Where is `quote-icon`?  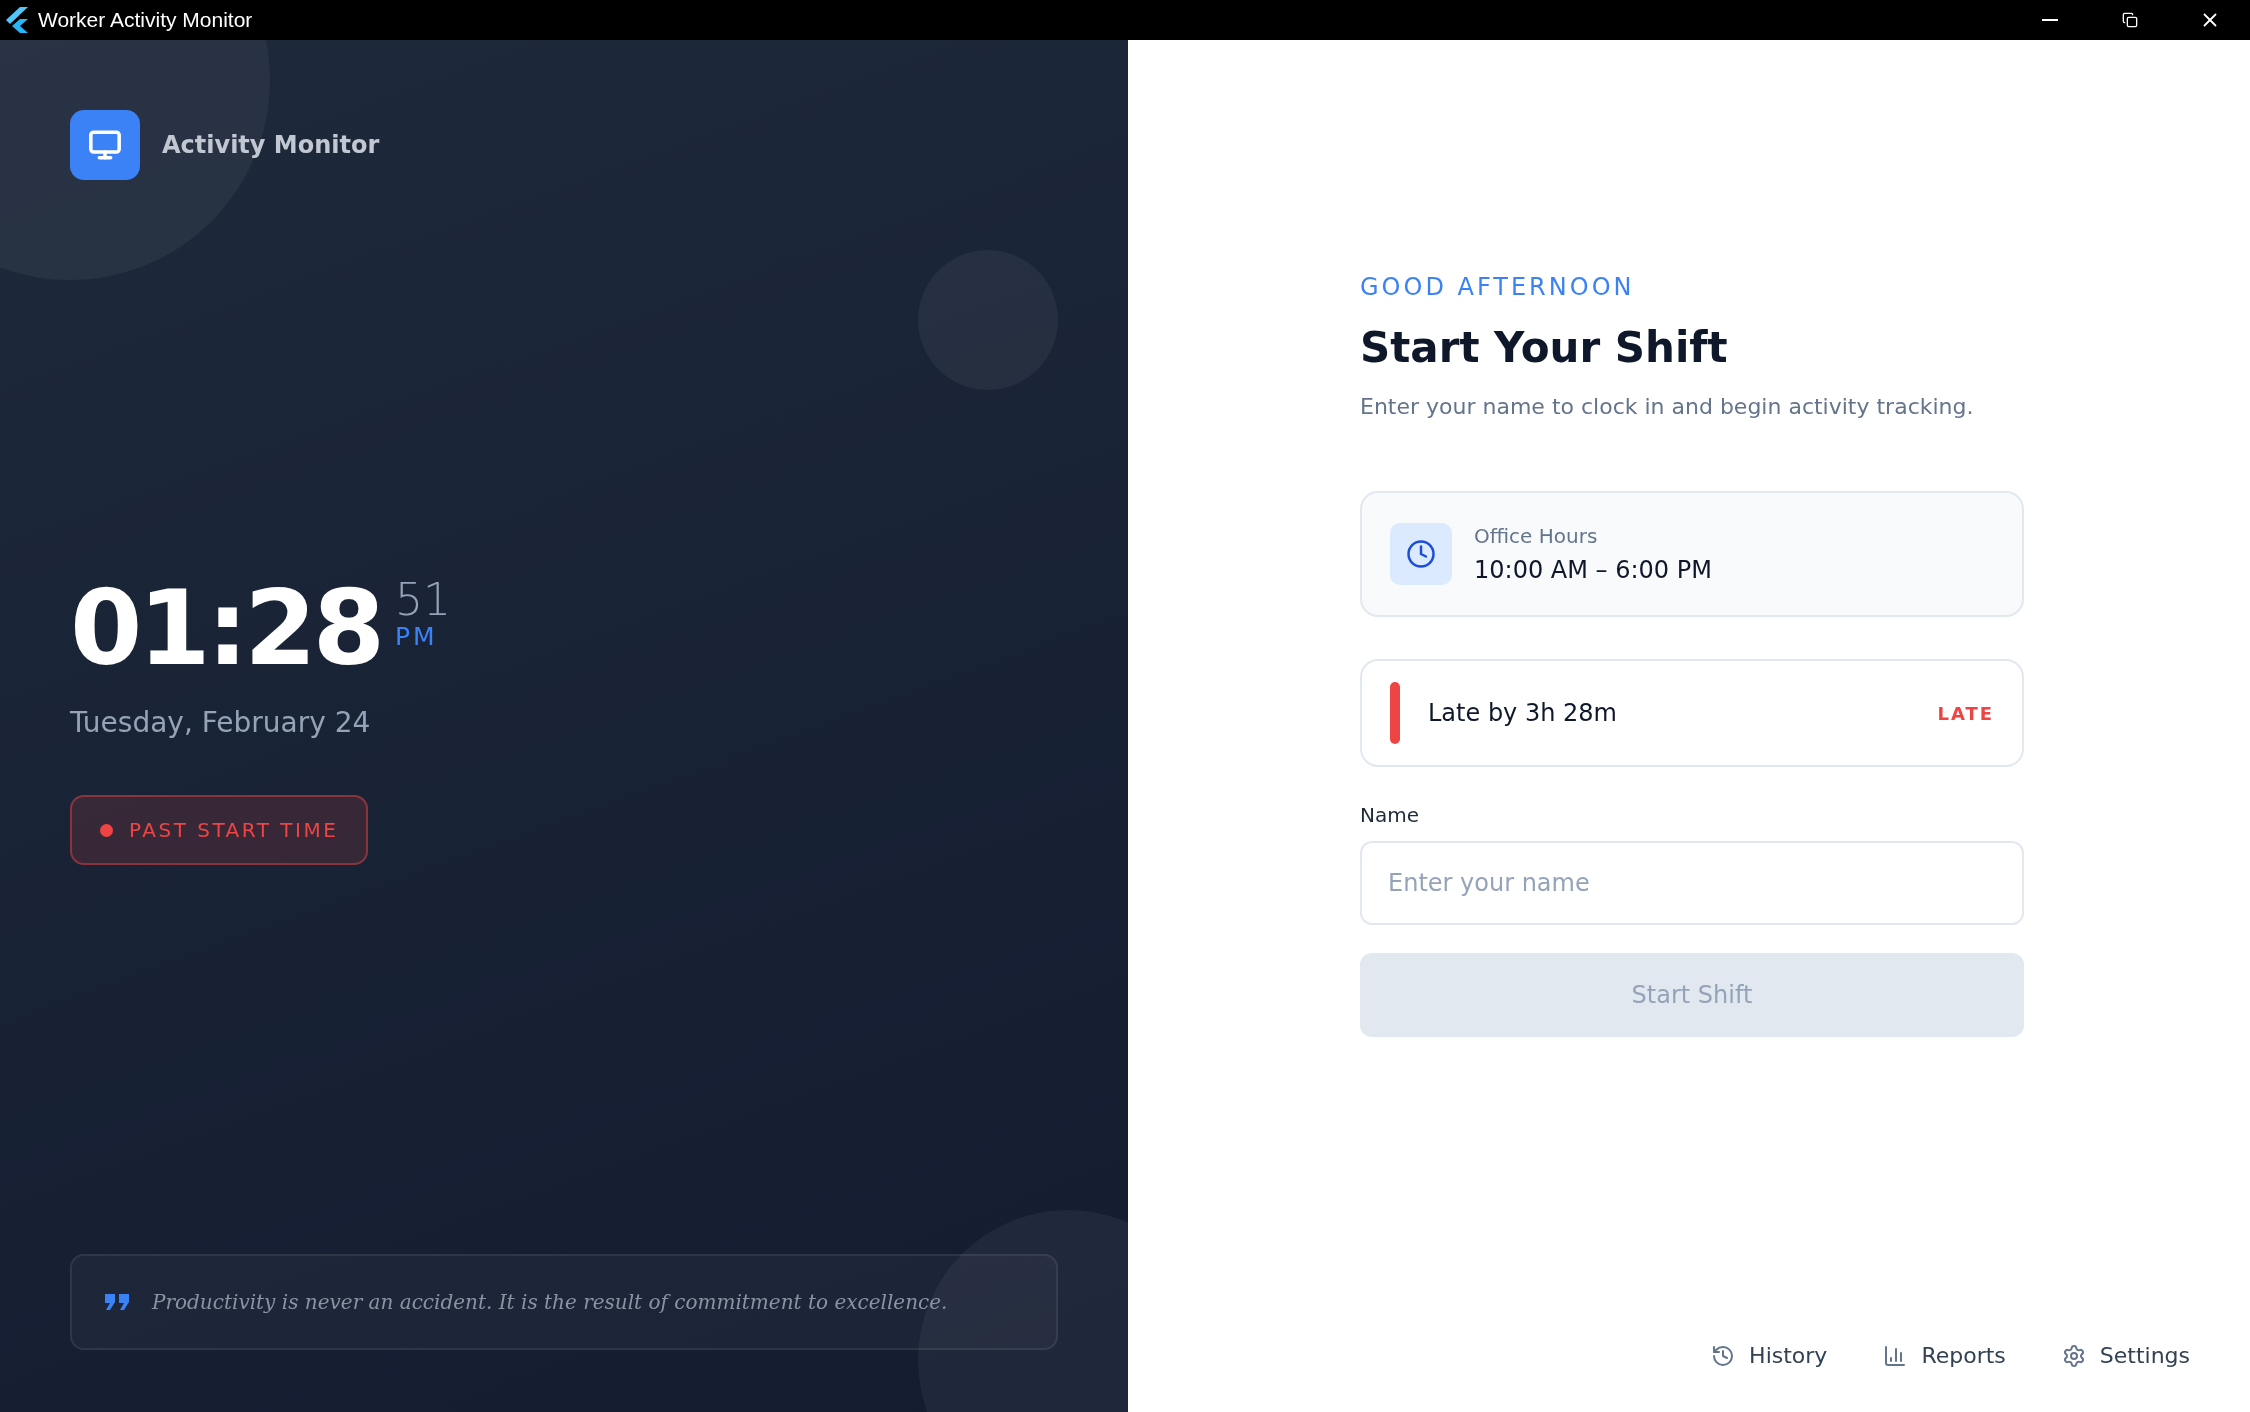 quote-icon is located at coordinates (117, 1302).